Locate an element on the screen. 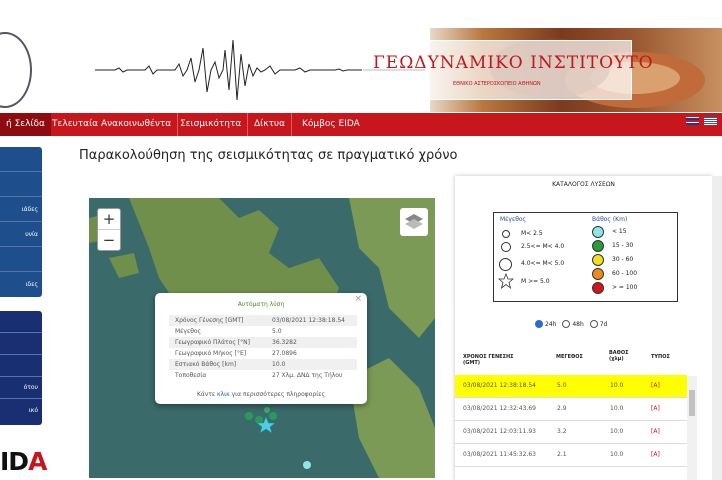 The height and width of the screenshot is (480, 722). cell-time: 03/08/2021 12:38:18.54 is located at coordinates (499, 385).